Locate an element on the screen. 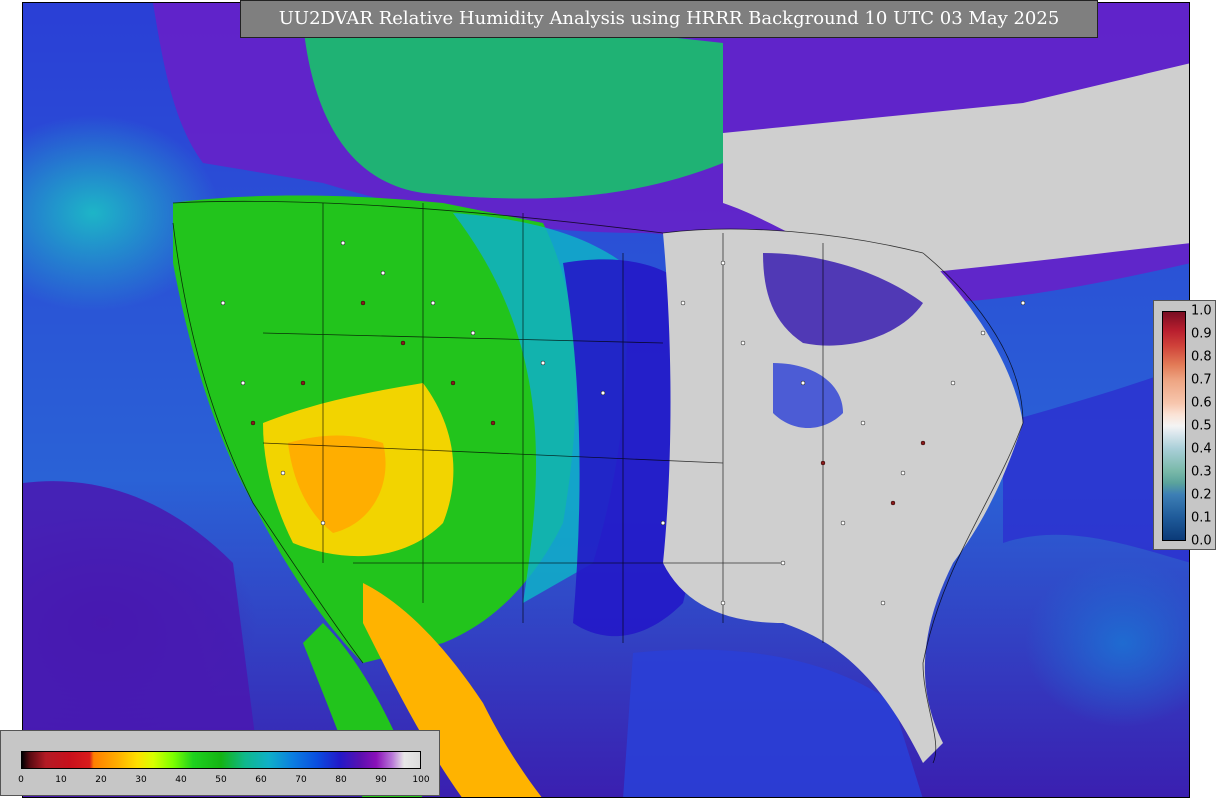 Image resolution: width=1216 pixels, height=800 pixels. side-tick-0-7: 0.7 is located at coordinates (1201, 380).